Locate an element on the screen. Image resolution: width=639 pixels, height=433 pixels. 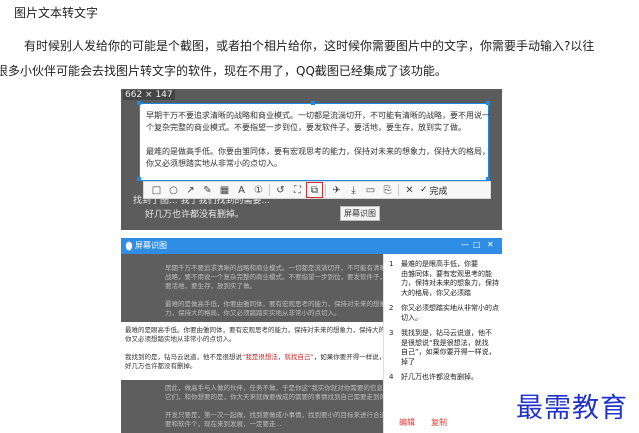
ocr-result-line: 你又必须想踏实地从非常小的点 is located at coordinates (450, 308).